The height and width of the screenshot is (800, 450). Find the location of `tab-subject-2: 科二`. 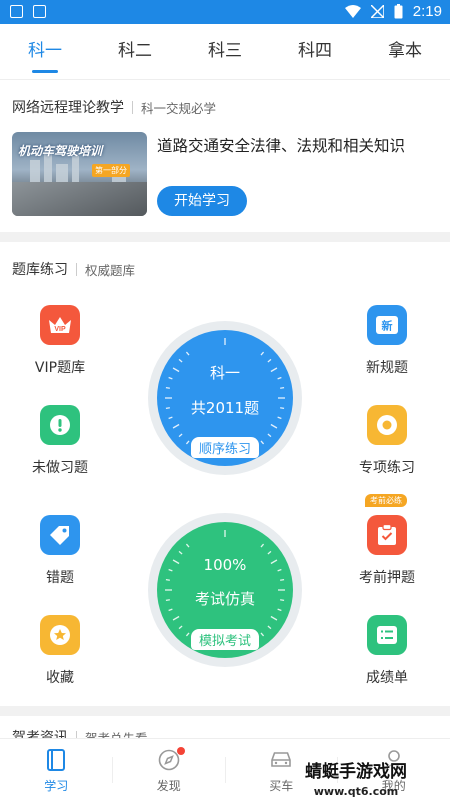

tab-subject-2: 科二 is located at coordinates (135, 51).